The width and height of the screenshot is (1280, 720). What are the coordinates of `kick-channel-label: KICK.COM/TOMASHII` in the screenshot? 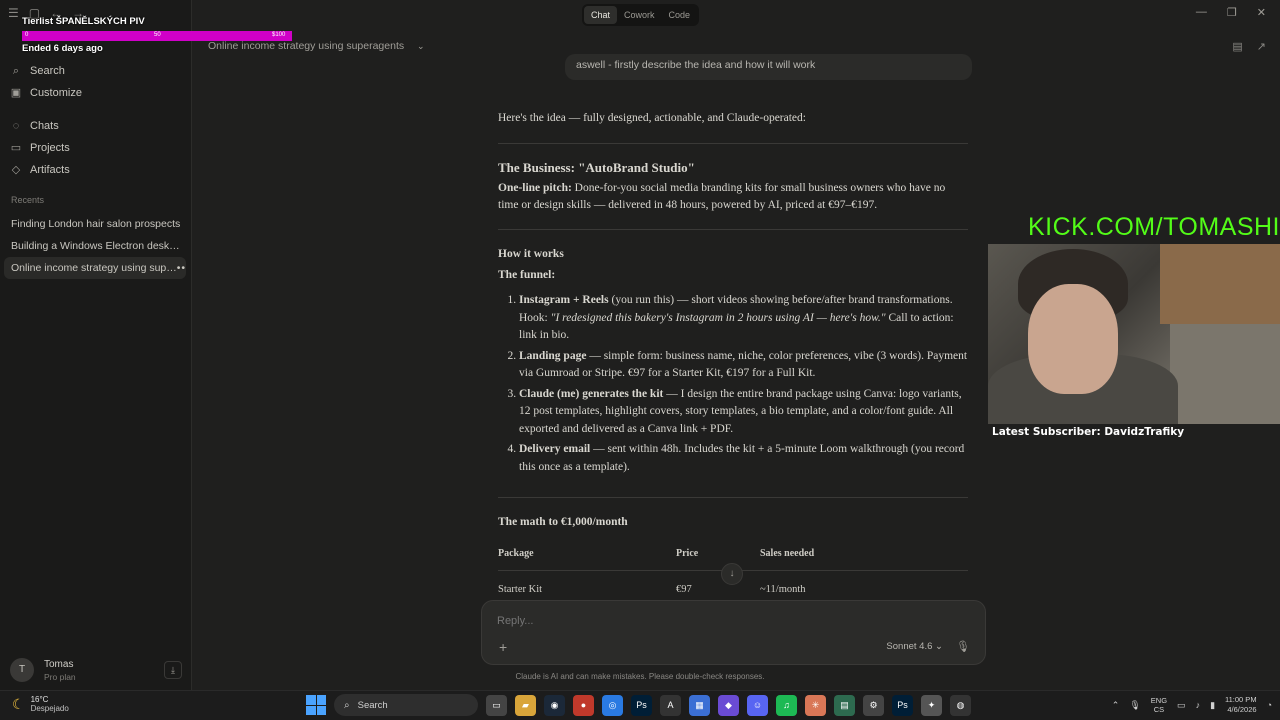 It's located at (1154, 227).